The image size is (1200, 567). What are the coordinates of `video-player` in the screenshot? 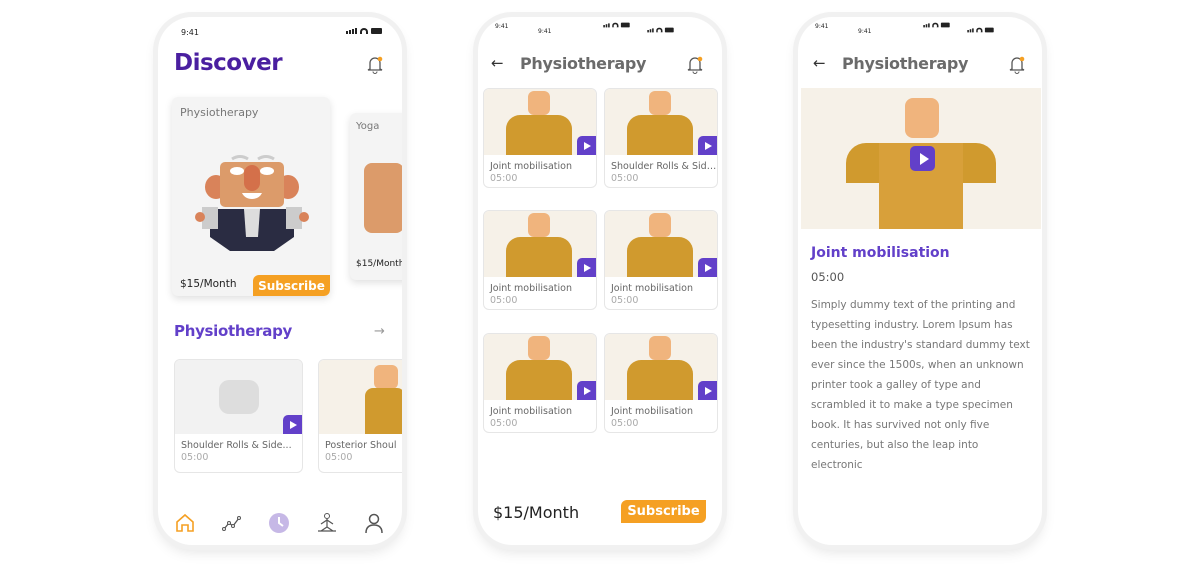 It's located at (921, 158).